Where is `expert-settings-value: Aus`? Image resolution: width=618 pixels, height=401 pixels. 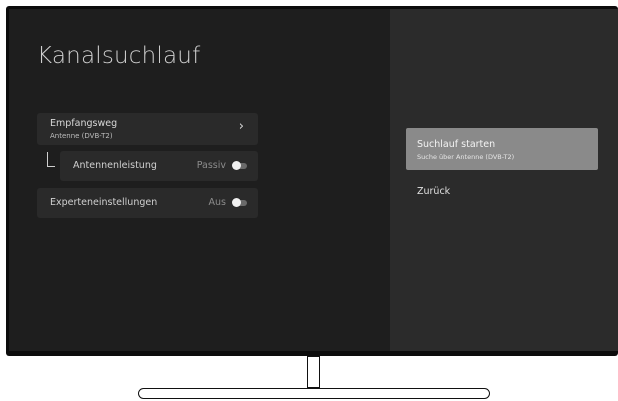 expert-settings-value: Aus is located at coordinates (217, 202).